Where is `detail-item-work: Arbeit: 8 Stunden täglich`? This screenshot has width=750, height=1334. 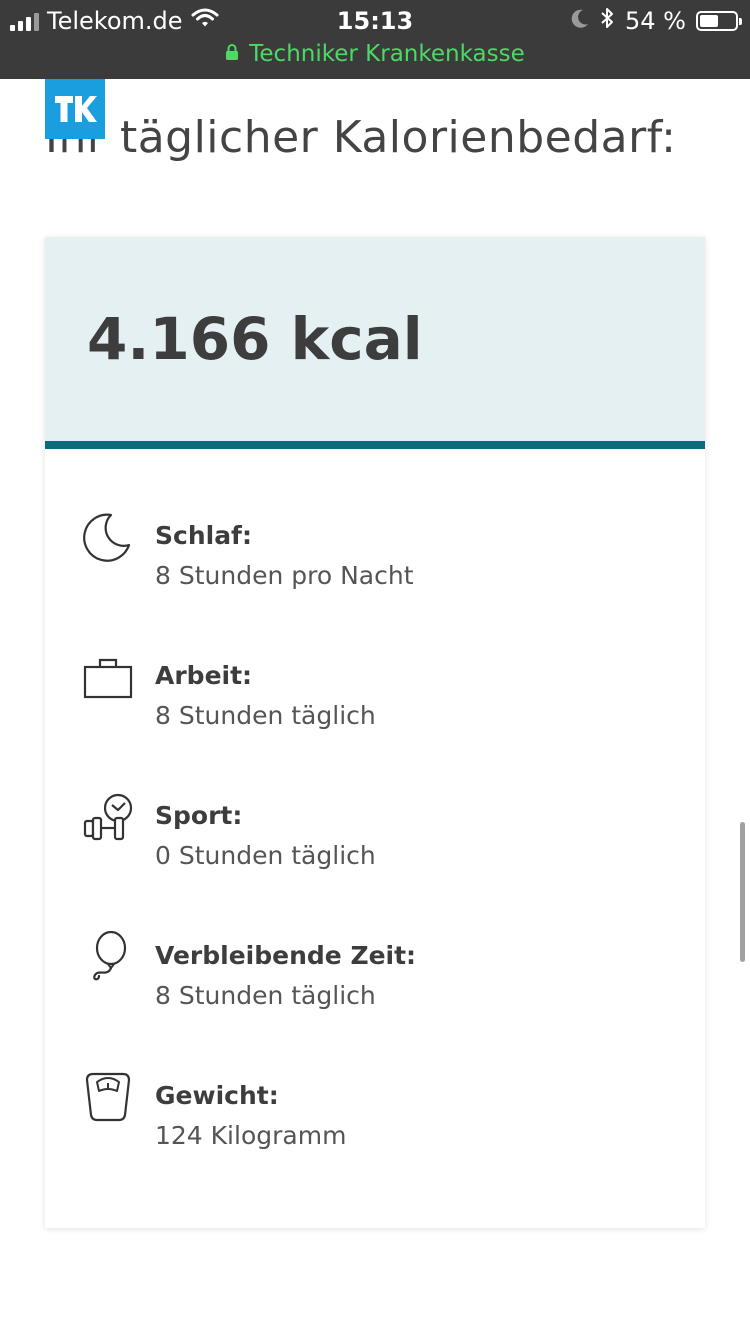
detail-item-work: Arbeit: 8 Stunden täglich is located at coordinates (375, 696).